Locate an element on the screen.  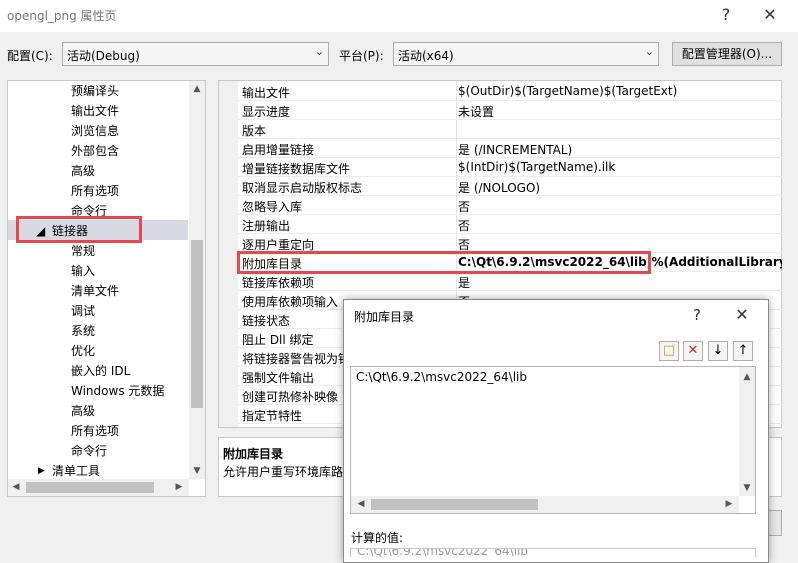
tree-item: 命令行 is located at coordinates (89, 451).